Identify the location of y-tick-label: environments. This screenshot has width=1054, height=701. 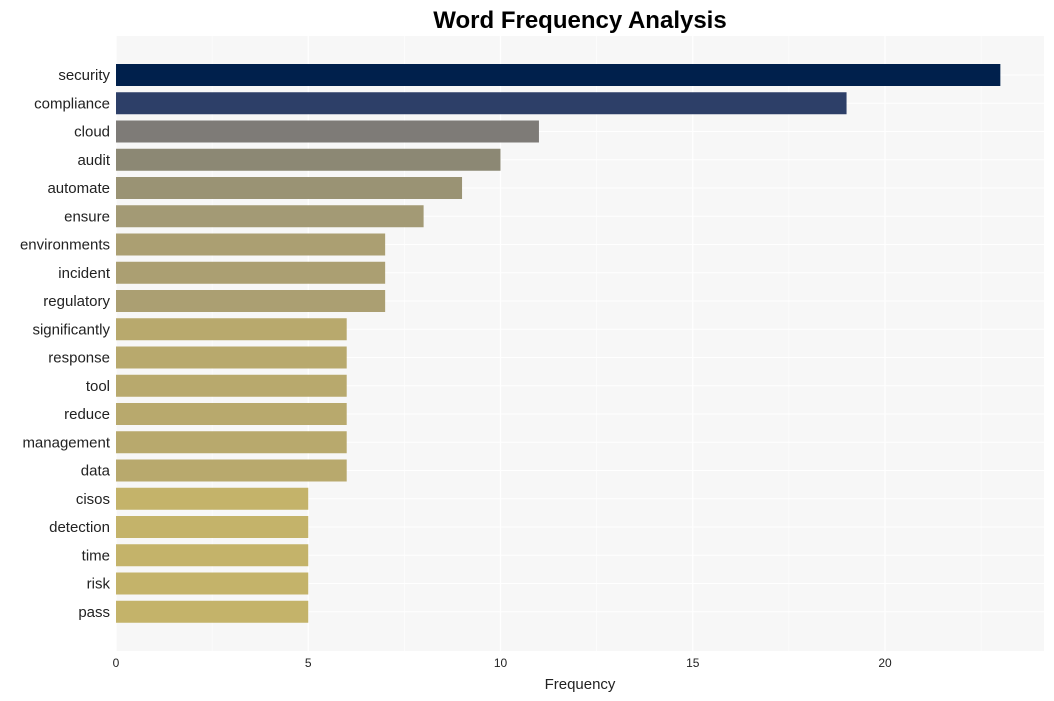
(65, 245).